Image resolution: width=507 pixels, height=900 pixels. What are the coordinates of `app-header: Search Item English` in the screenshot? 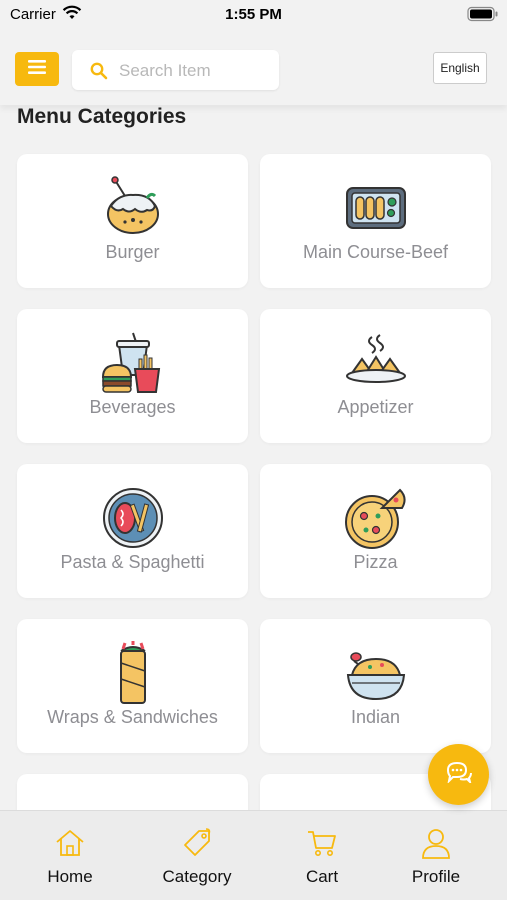 It's located at (253, 67).